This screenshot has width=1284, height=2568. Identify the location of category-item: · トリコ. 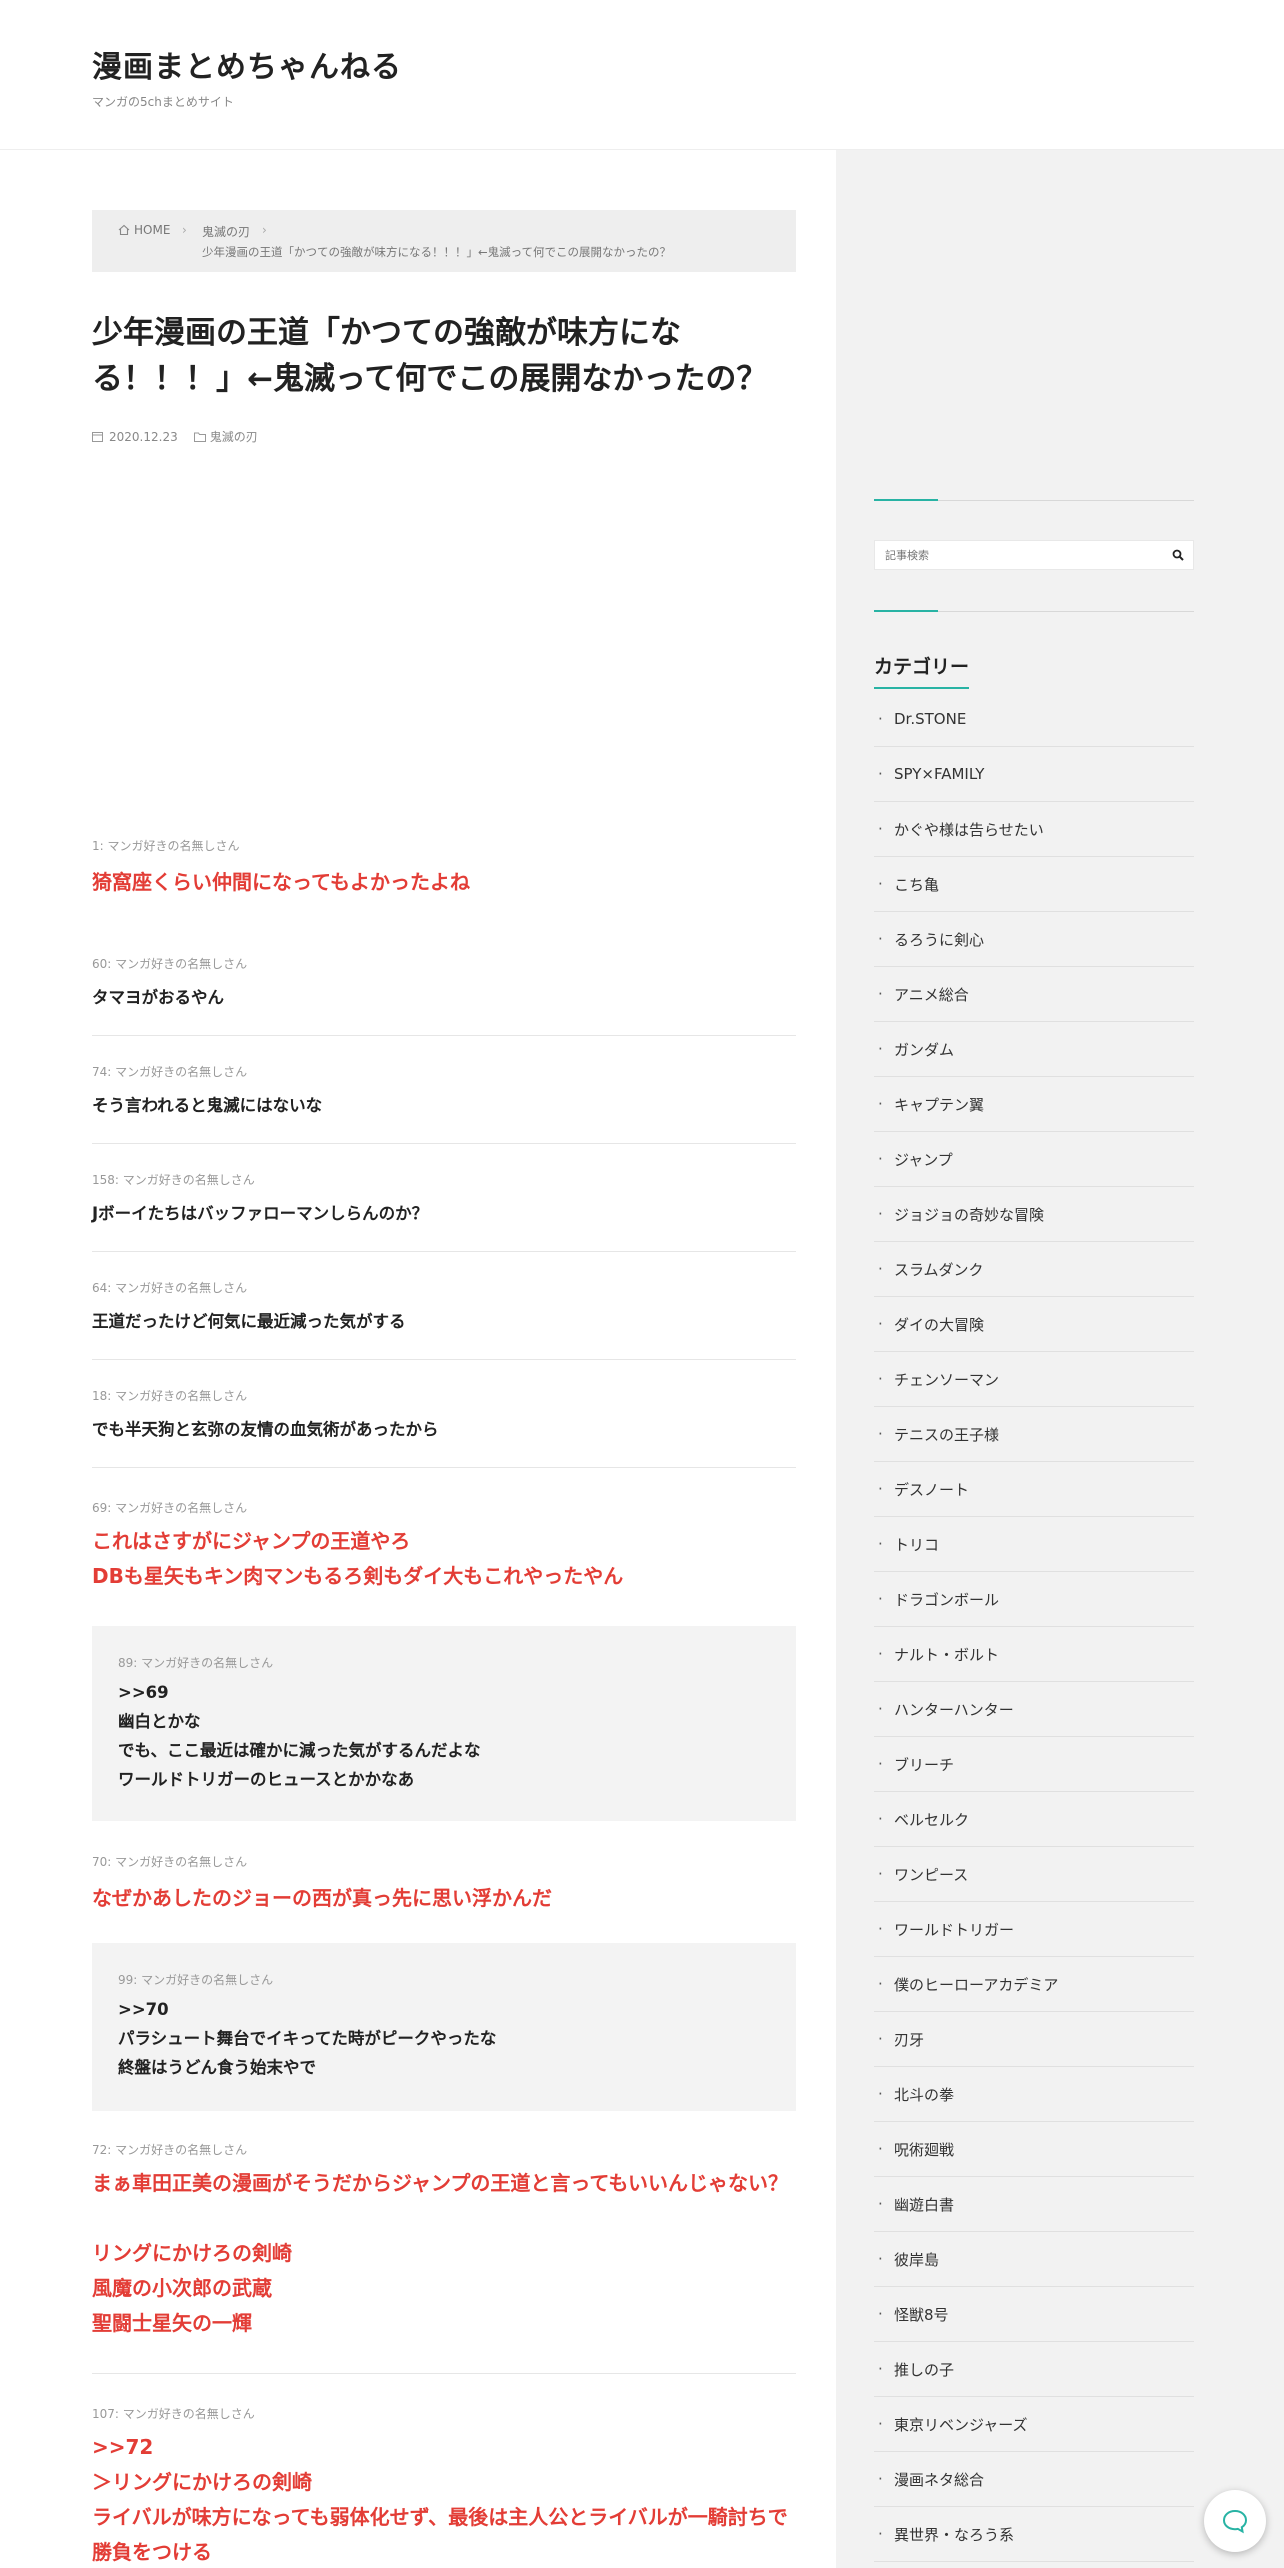
(1034, 1544).